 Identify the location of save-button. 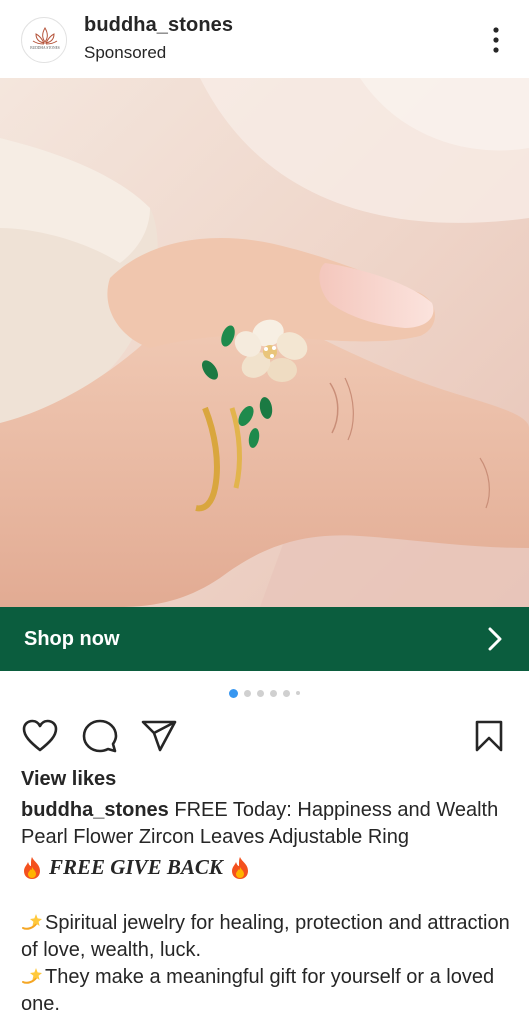
(489, 736).